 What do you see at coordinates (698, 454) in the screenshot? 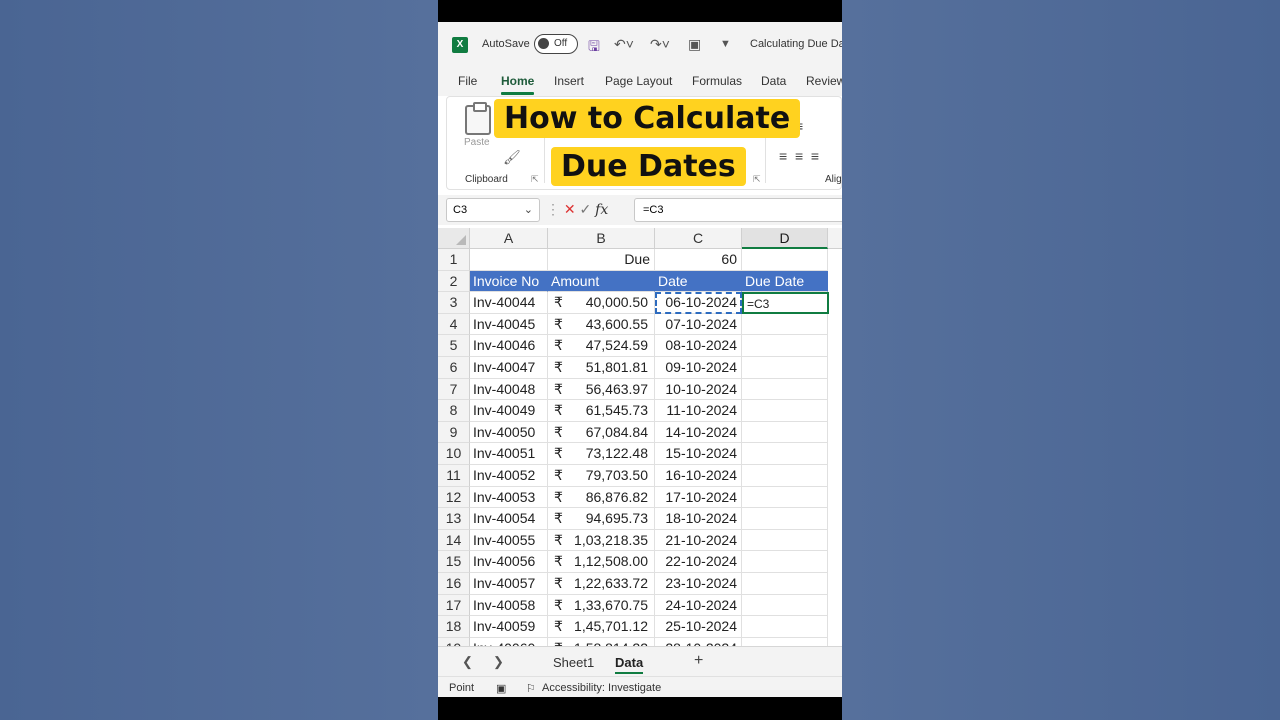
I see `date-cell: 15-10-2024` at bounding box center [698, 454].